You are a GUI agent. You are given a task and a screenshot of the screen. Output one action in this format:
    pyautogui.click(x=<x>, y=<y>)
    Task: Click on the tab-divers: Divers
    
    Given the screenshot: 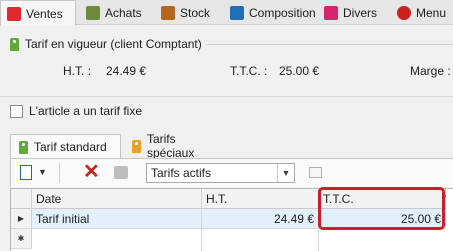 What is the action you would take?
    pyautogui.click(x=354, y=12)
    